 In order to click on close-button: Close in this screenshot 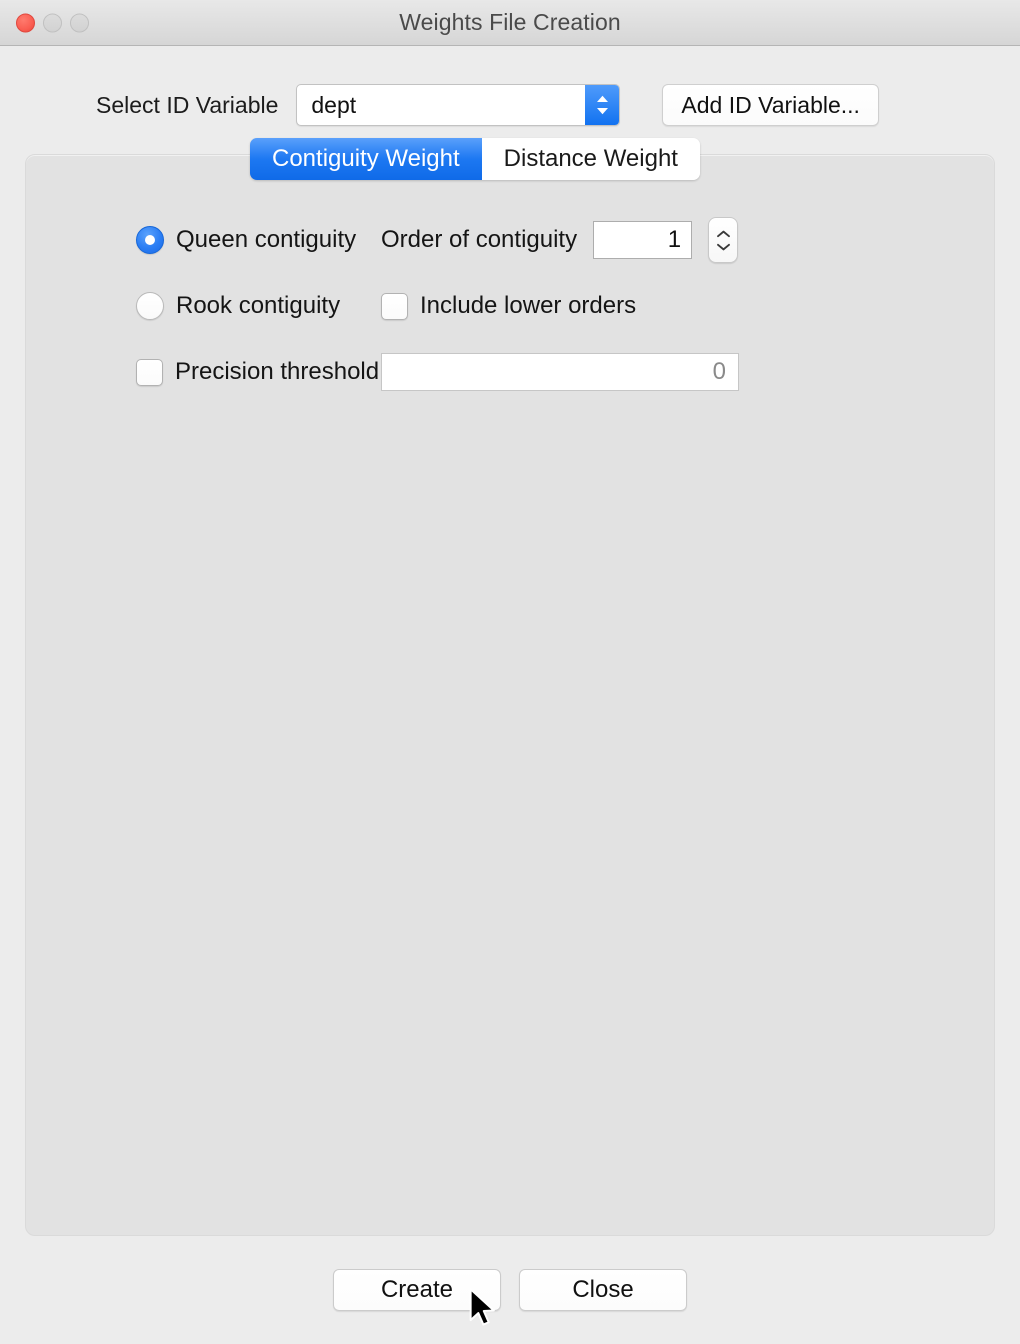, I will do `click(603, 1290)`.